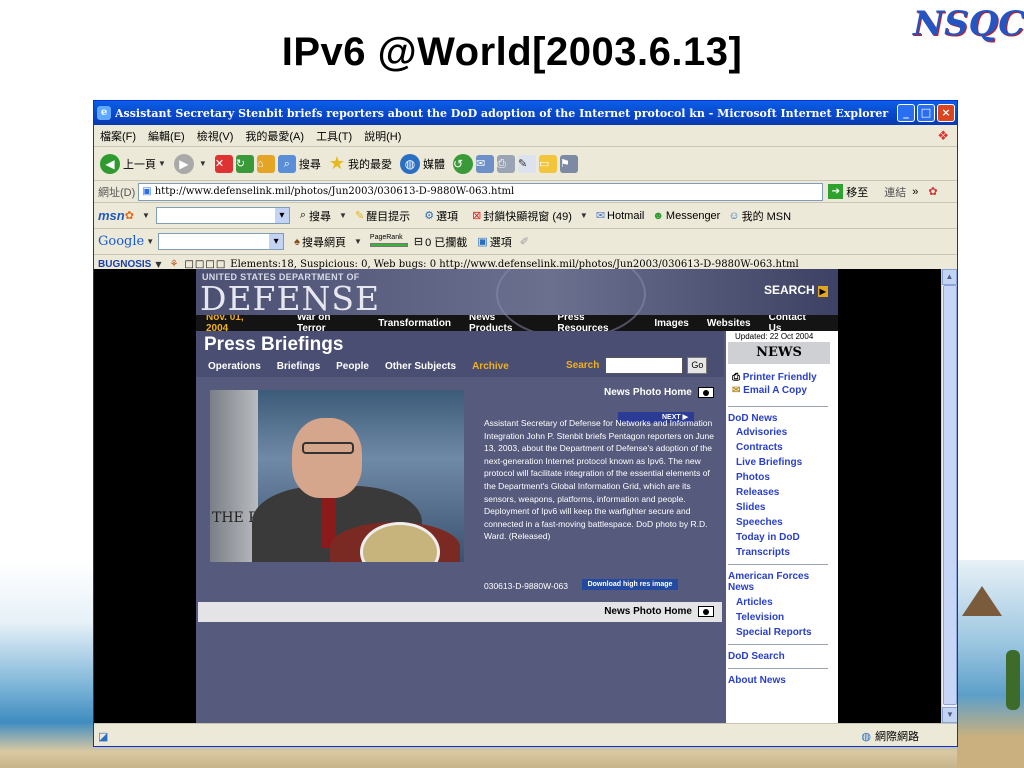 The width and height of the screenshot is (1024, 768). I want to click on sidebar-item-today-in-dod: Today in DoD, so click(782, 537).